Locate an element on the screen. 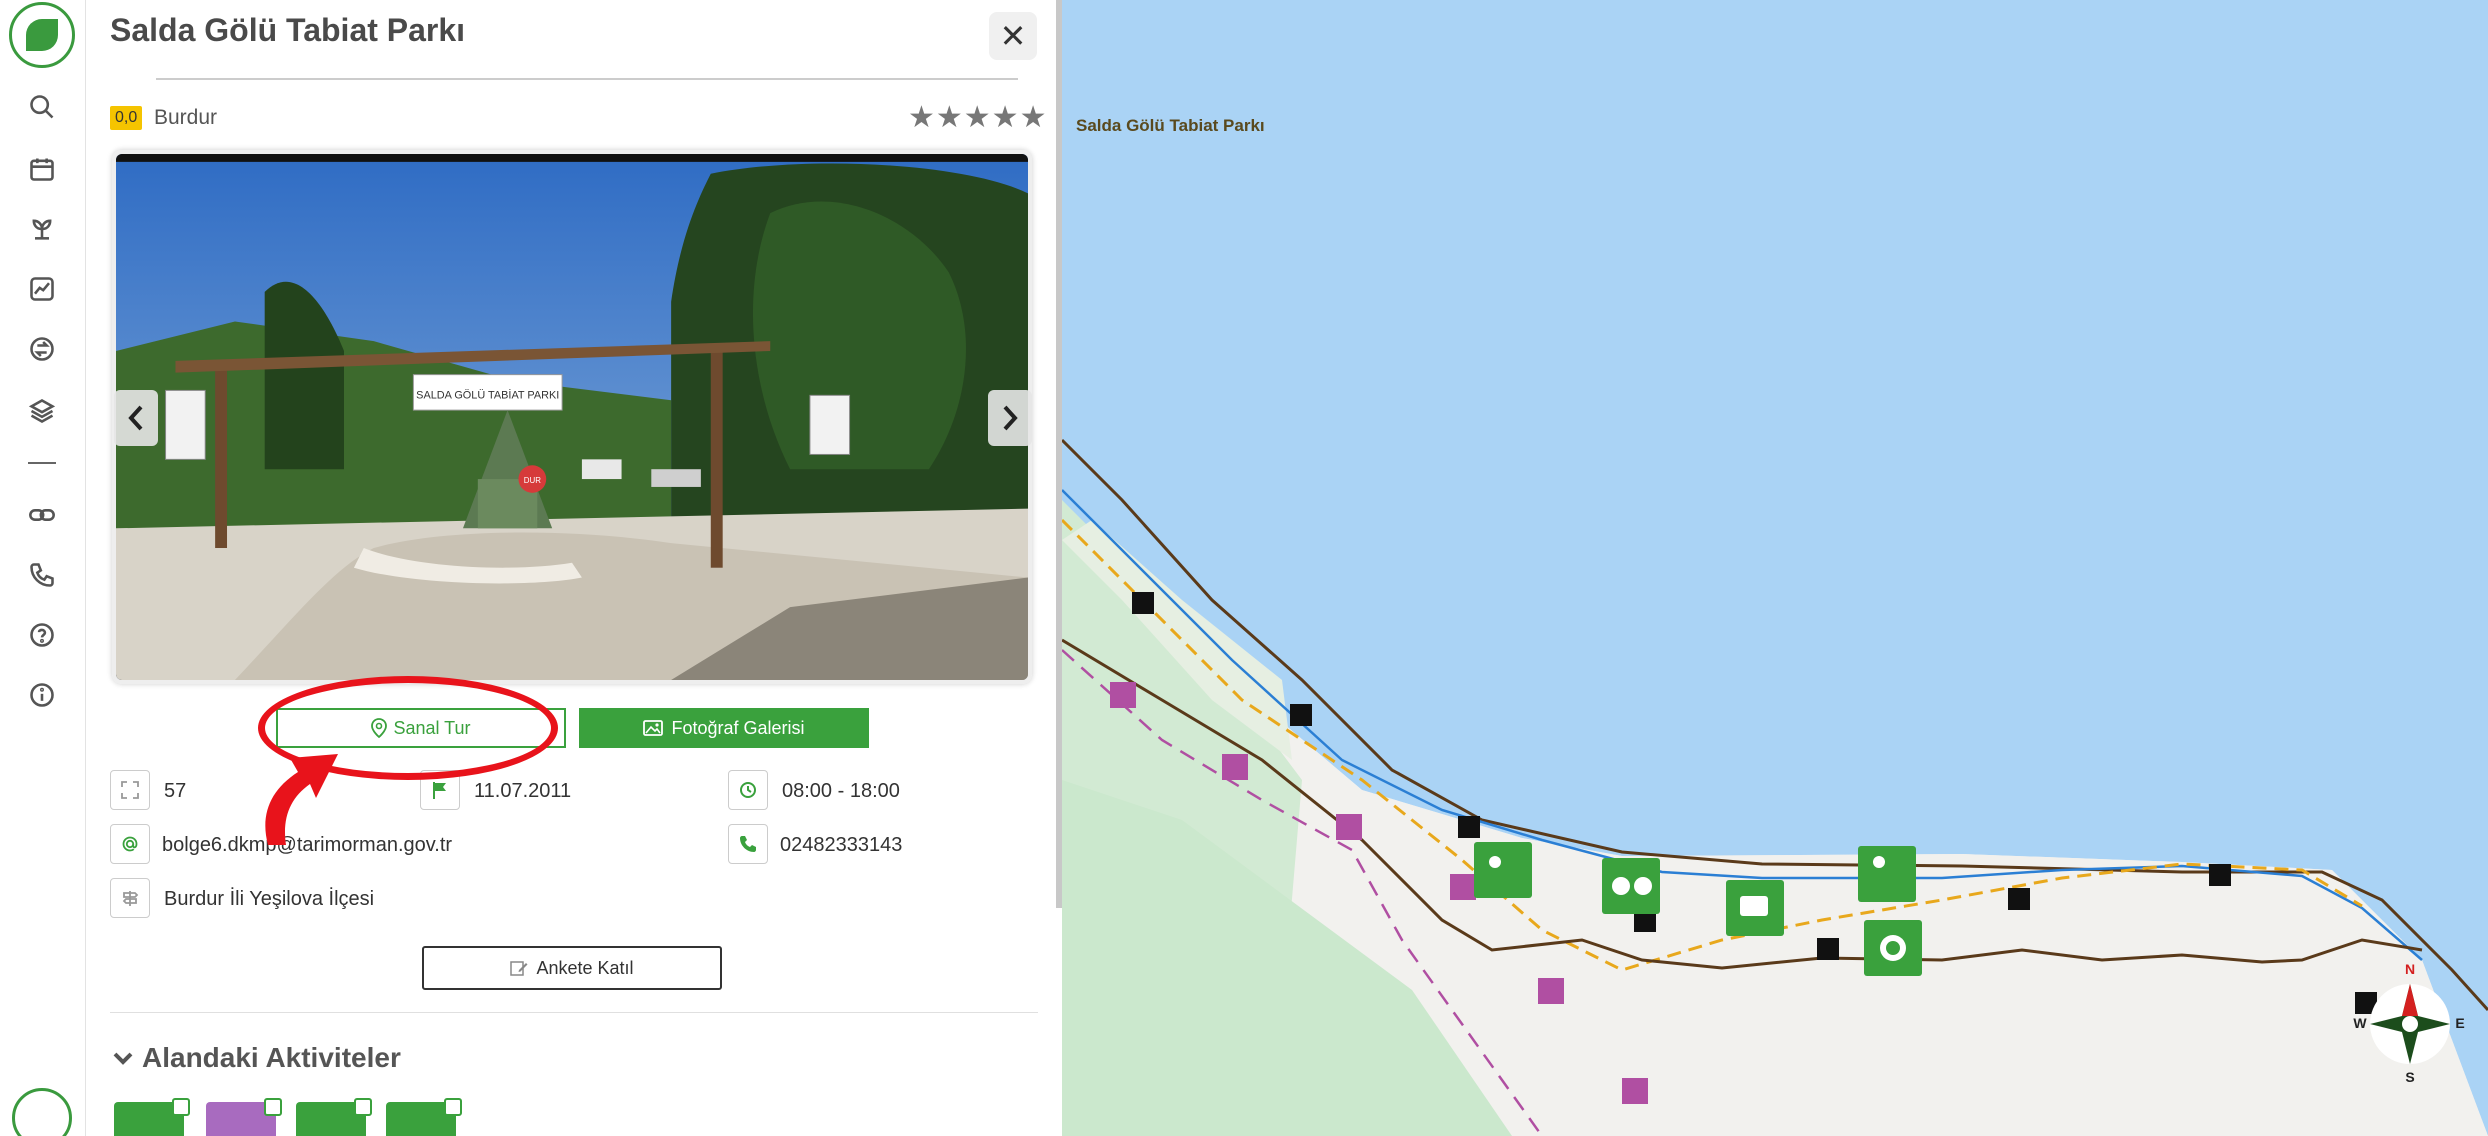  survey-button: Ankete Katıl is located at coordinates (572, 968).